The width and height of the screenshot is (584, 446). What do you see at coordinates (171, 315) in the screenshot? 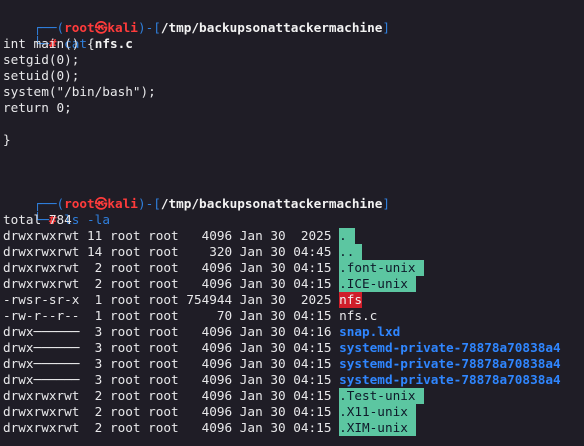
I see `ls-row-meta: -rw-r--r-- 1 root root 70 Jan 30 04:15` at bounding box center [171, 315].